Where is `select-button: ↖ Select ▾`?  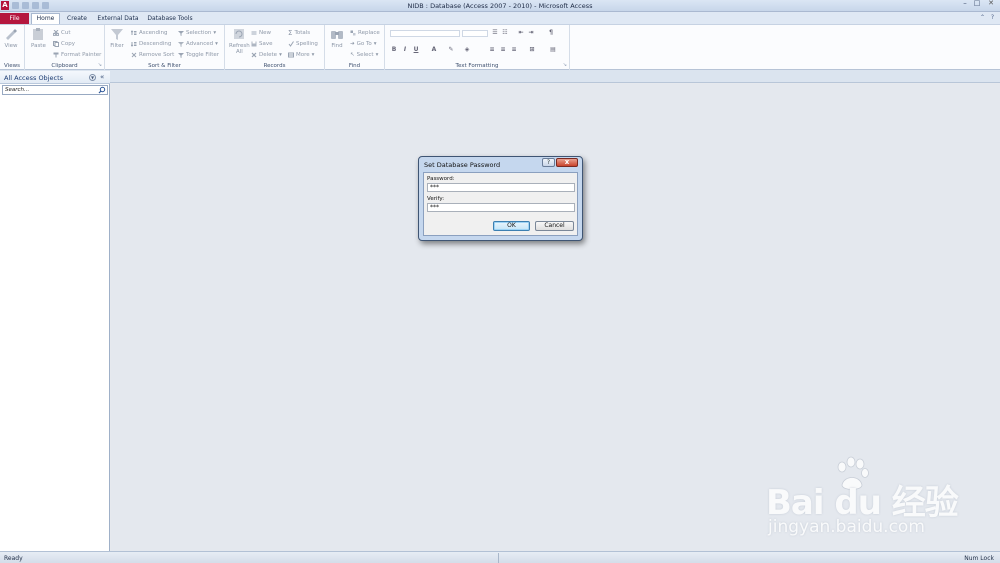 select-button: ↖ Select ▾ is located at coordinates (364, 54).